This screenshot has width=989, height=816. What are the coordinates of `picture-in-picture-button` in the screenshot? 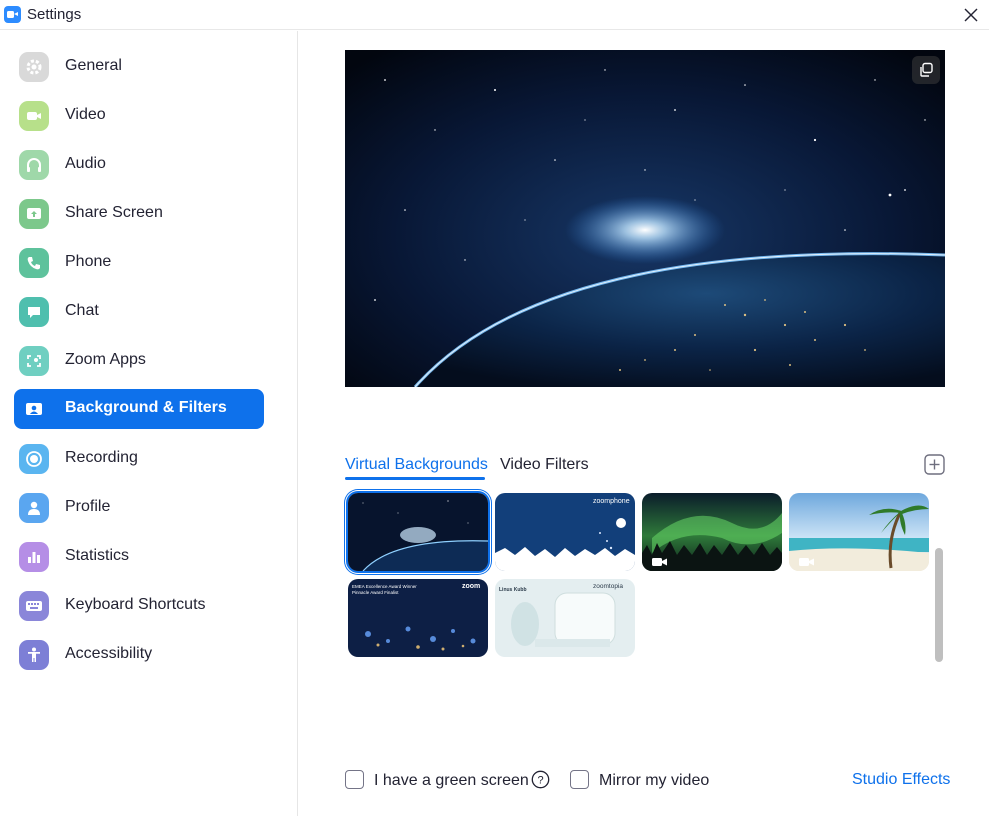 It's located at (926, 70).